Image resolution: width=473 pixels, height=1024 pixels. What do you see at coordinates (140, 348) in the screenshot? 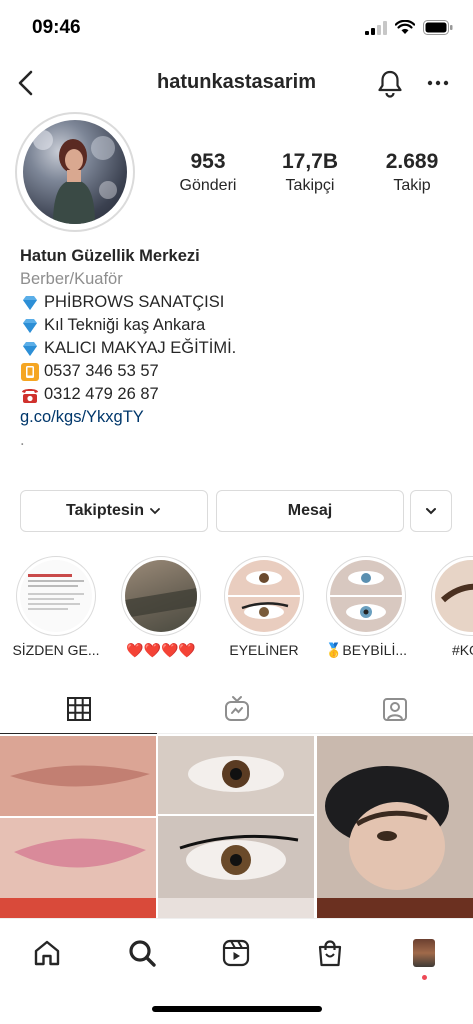
I see `bio-line-text: KALICI MAKYAJ EĞİTİMİ.` at bounding box center [140, 348].